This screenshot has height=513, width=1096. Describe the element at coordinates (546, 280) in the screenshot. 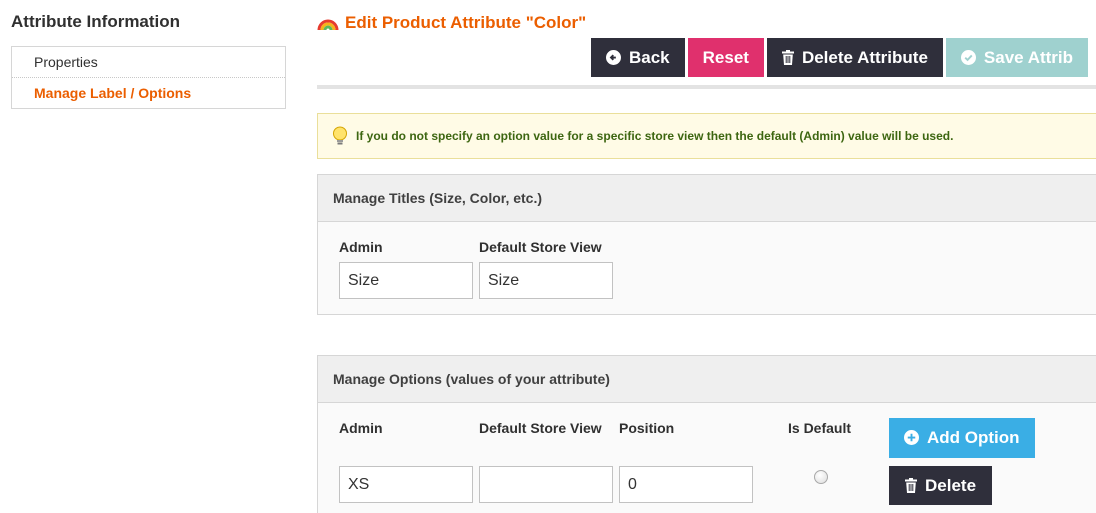

I see `title-store-view-input` at that location.